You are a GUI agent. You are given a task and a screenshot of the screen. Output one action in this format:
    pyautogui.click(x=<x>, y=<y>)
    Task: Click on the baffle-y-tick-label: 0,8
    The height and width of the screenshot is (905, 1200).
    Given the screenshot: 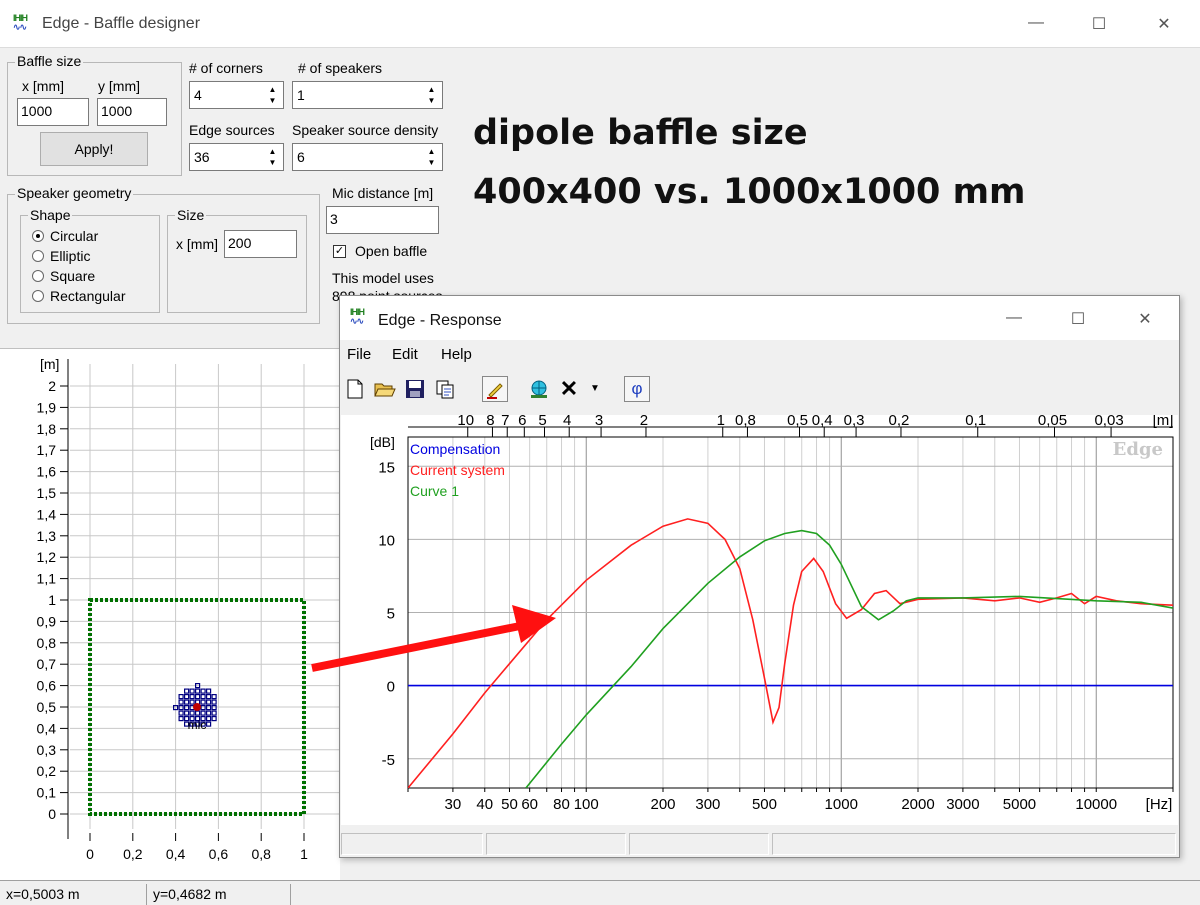 What is the action you would take?
    pyautogui.click(x=47, y=643)
    